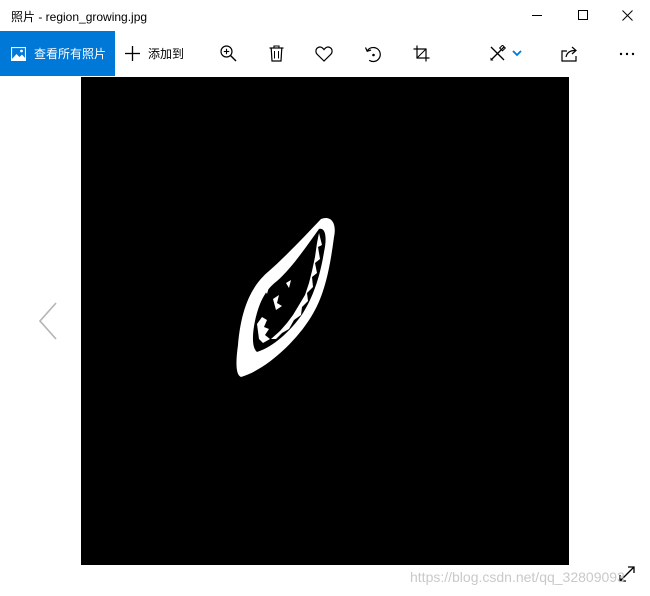  I want to click on more-icon, so click(627, 53).